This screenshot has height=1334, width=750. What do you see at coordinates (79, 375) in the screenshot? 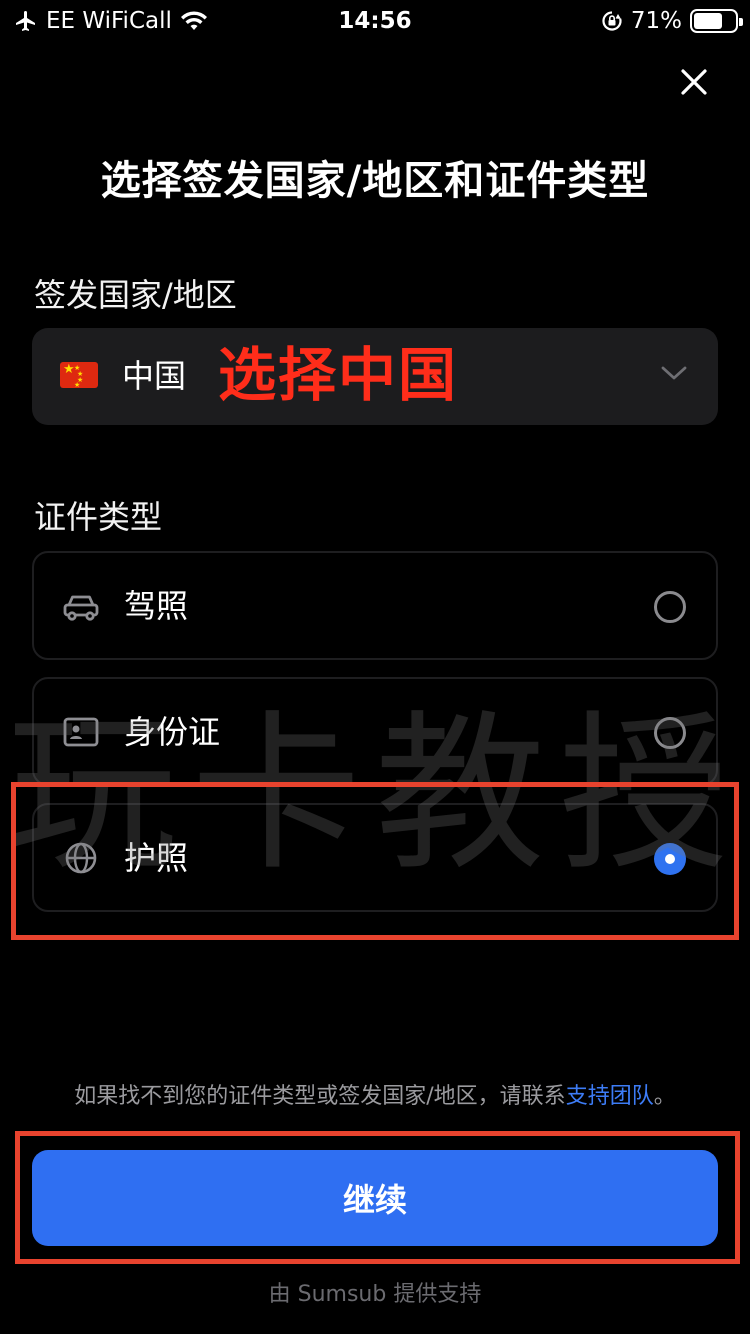
I see `china-flag-icon: ★ ★ ★ ★ ★` at bounding box center [79, 375].